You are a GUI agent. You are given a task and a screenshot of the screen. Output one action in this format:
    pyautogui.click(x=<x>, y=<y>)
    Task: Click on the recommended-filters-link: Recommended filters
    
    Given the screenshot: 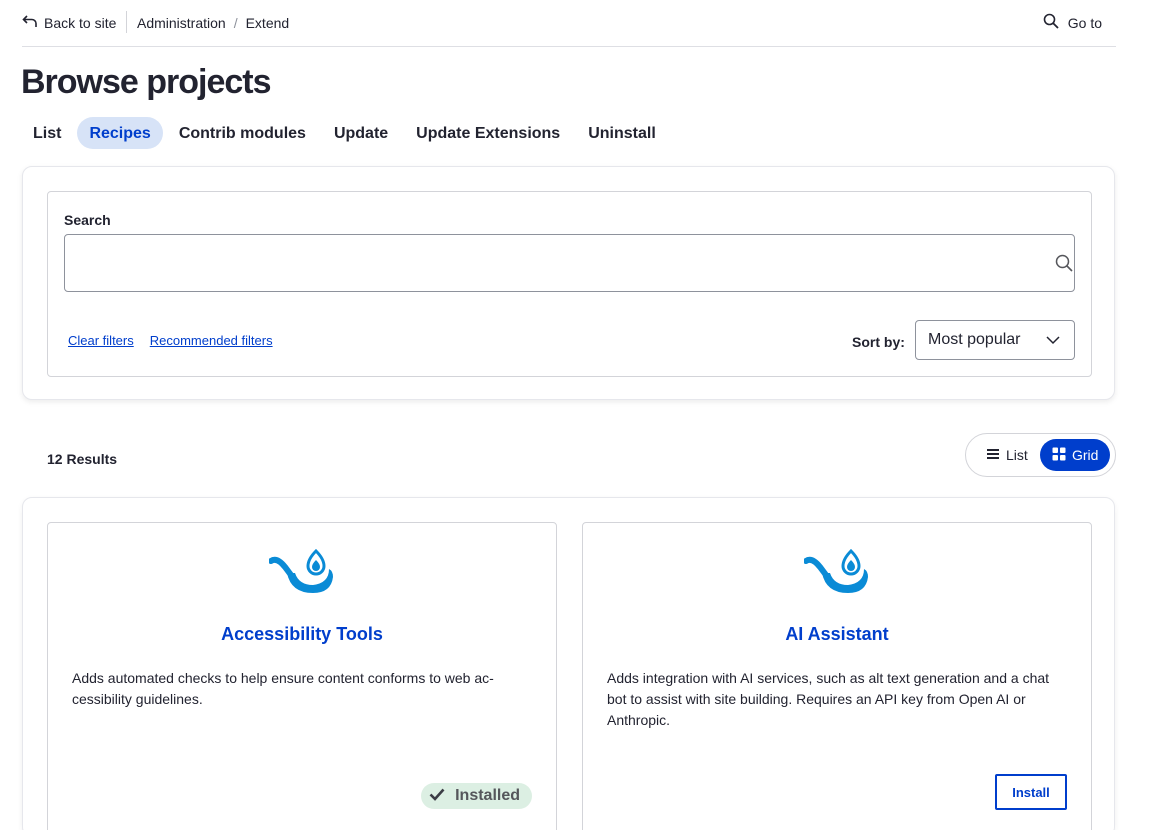 What is the action you would take?
    pyautogui.click(x=211, y=340)
    